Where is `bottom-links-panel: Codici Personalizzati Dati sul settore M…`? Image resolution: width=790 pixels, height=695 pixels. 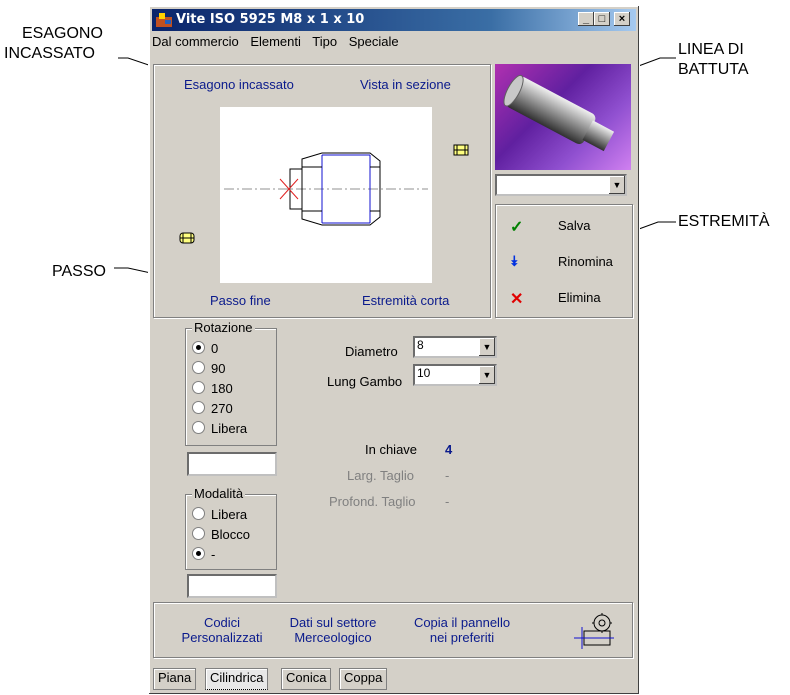 bottom-links-panel: Codici Personalizzati Dati sul settore M… is located at coordinates (393, 630).